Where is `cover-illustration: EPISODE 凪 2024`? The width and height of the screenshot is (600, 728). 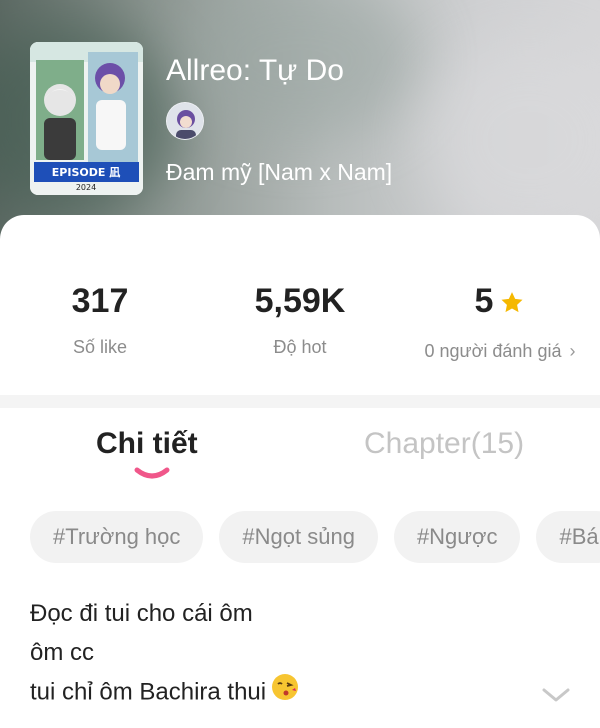 cover-illustration: EPISODE 凪 2024 is located at coordinates (86, 118).